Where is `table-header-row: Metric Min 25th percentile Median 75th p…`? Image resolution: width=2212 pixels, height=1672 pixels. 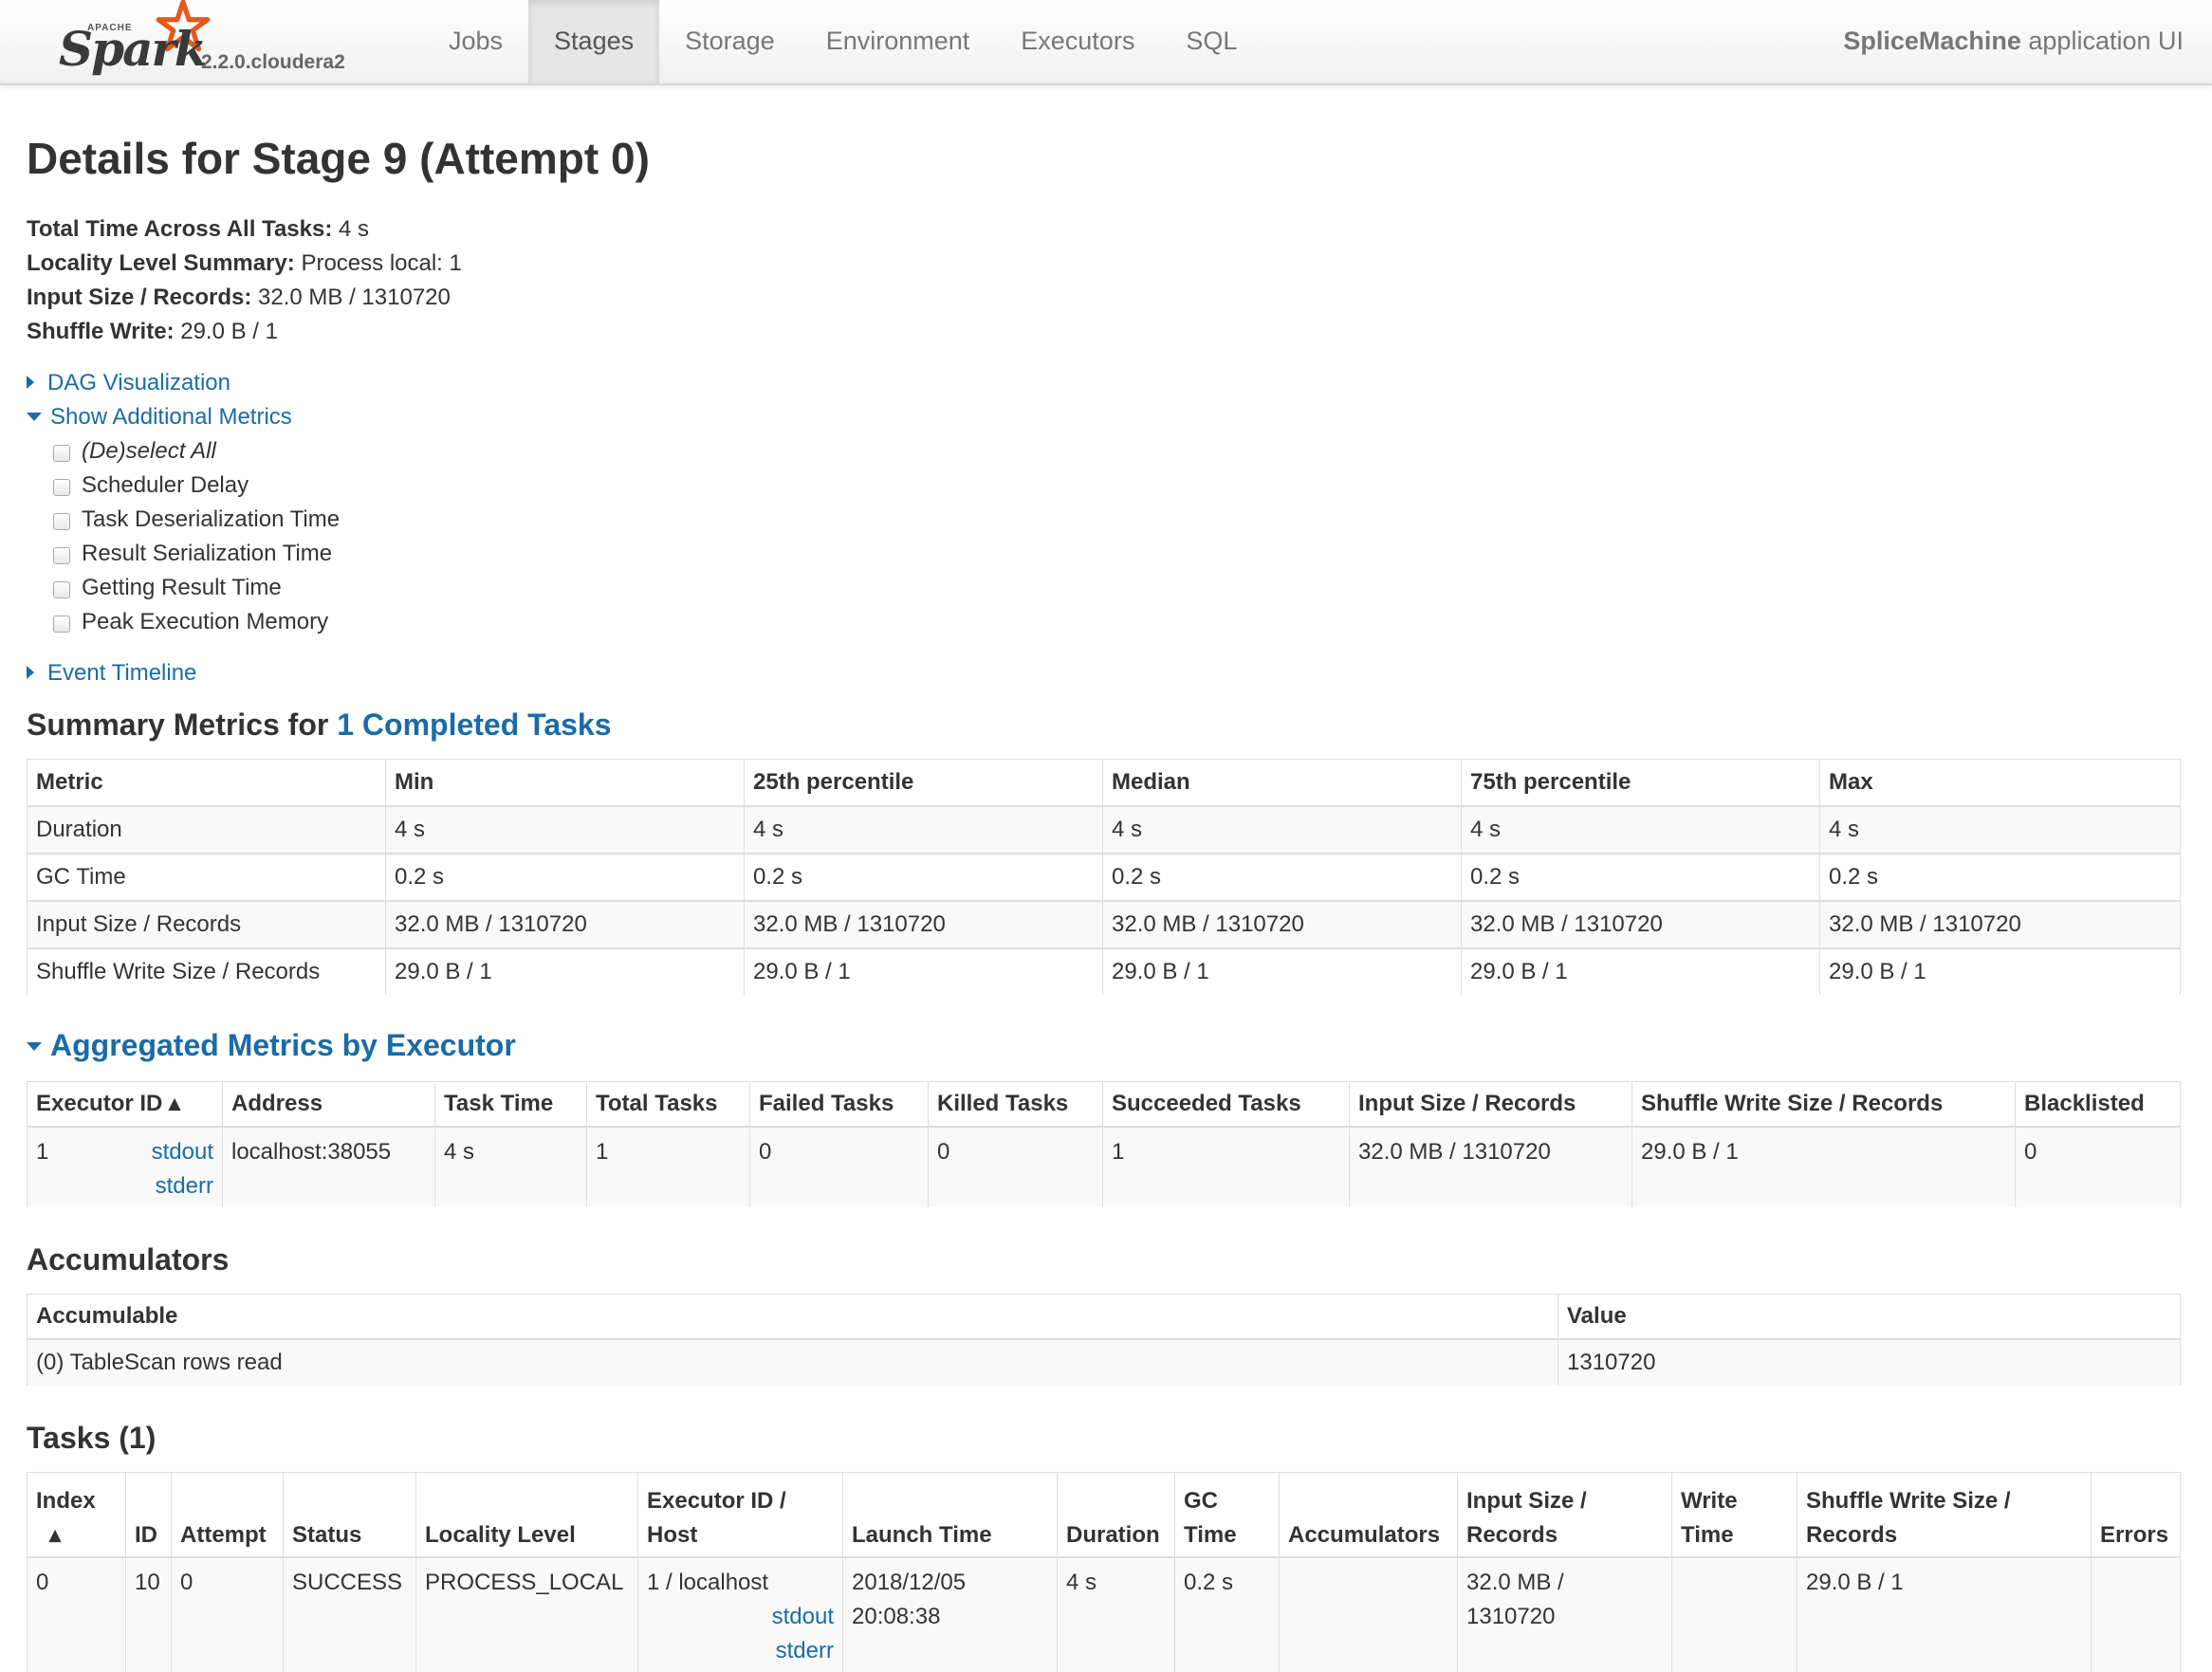
table-header-row: Metric Min 25th percentile Median 75th p… is located at coordinates (1104, 783).